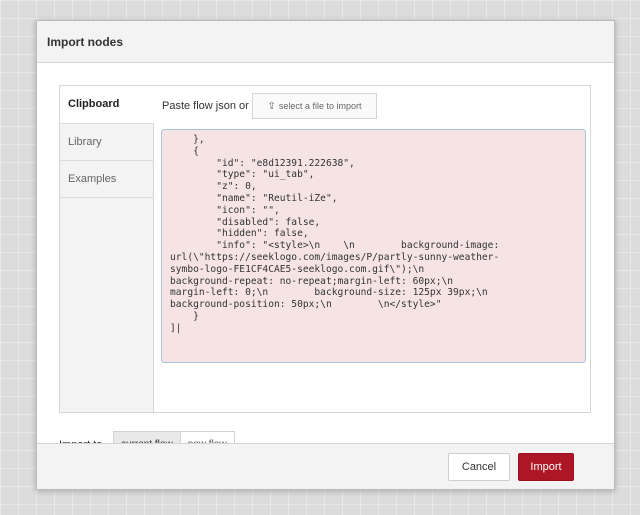 This screenshot has height=515, width=640. I want to click on tab-library: Library, so click(106, 142).